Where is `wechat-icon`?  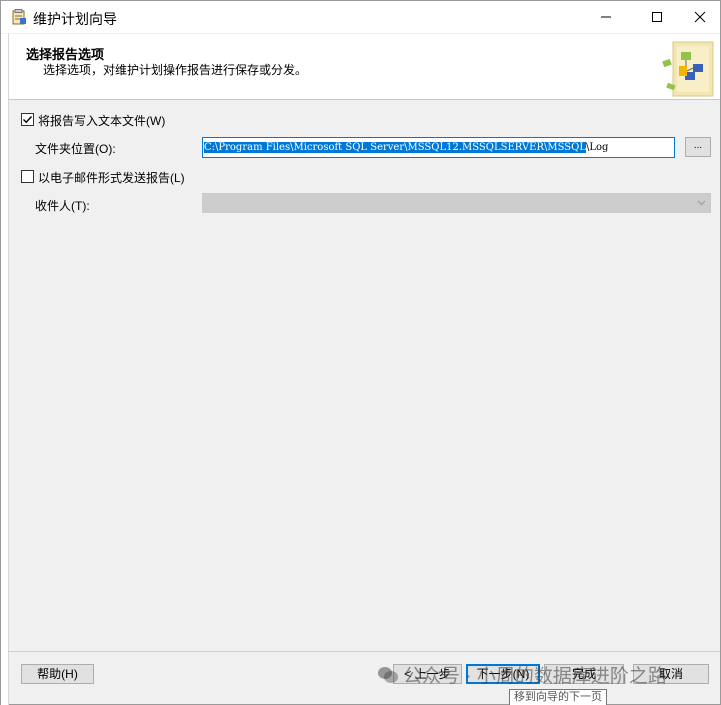
wechat-icon is located at coordinates (388, 674).